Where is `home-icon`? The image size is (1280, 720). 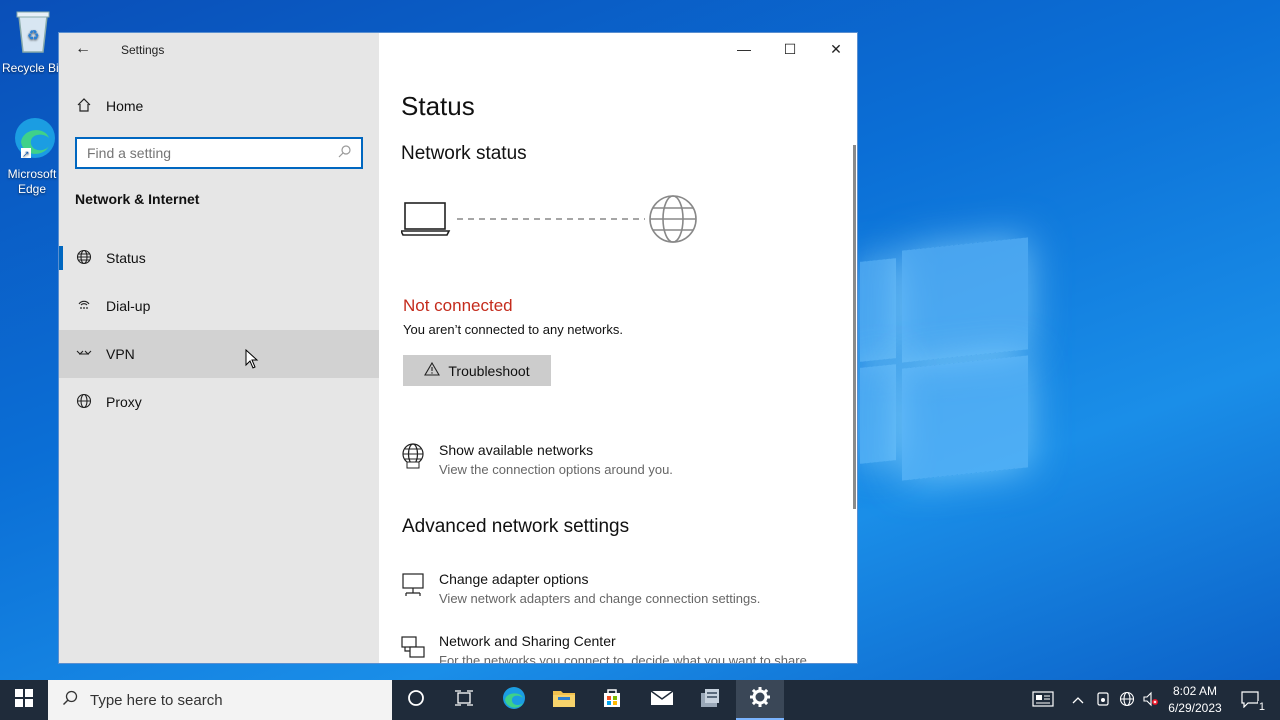
home-icon is located at coordinates (82, 106).